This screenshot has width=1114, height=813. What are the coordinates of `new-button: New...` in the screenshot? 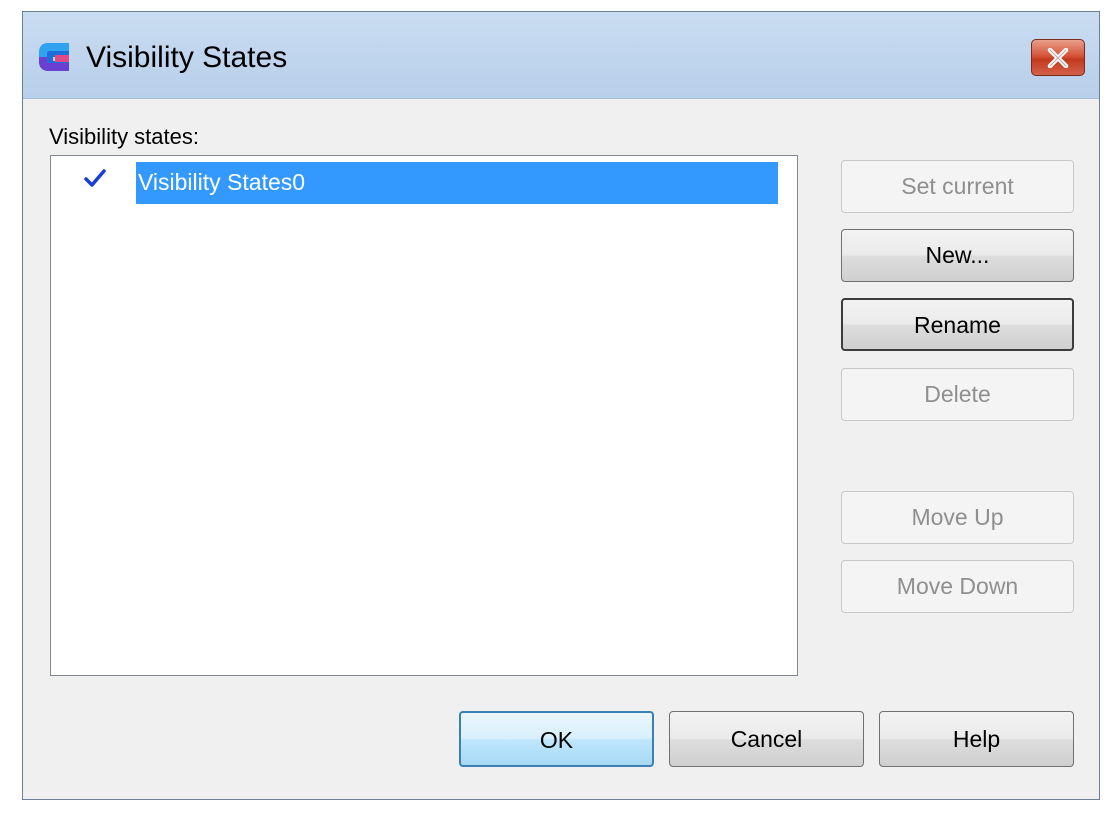 It's located at (957, 255).